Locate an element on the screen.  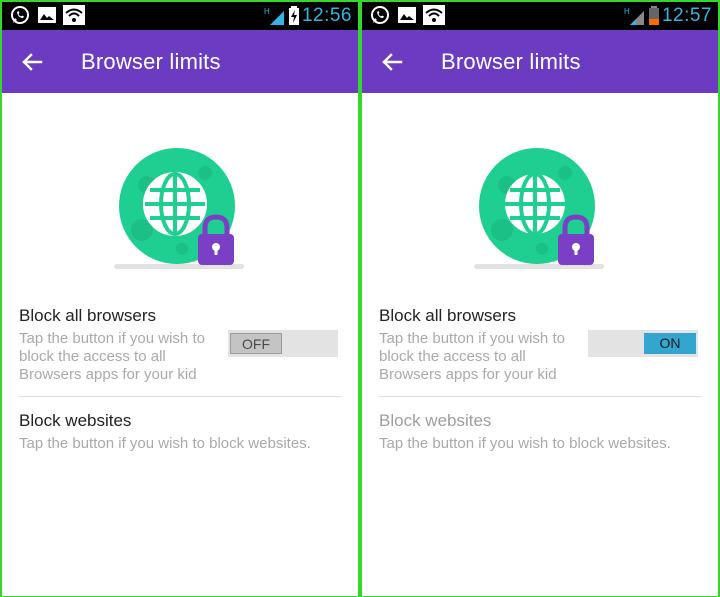
clock: 12:57 is located at coordinates (686, 15).